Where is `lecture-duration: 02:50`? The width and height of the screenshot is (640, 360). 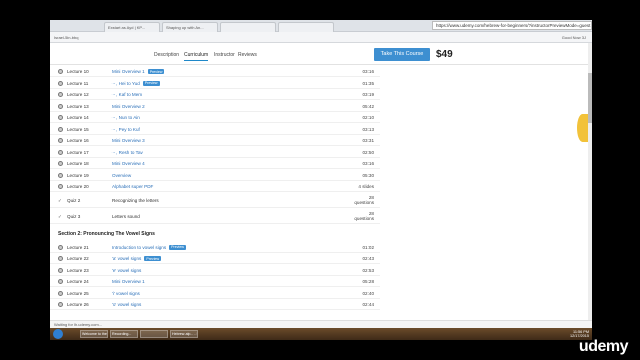 lecture-duration: 02:50 is located at coordinates (368, 152).